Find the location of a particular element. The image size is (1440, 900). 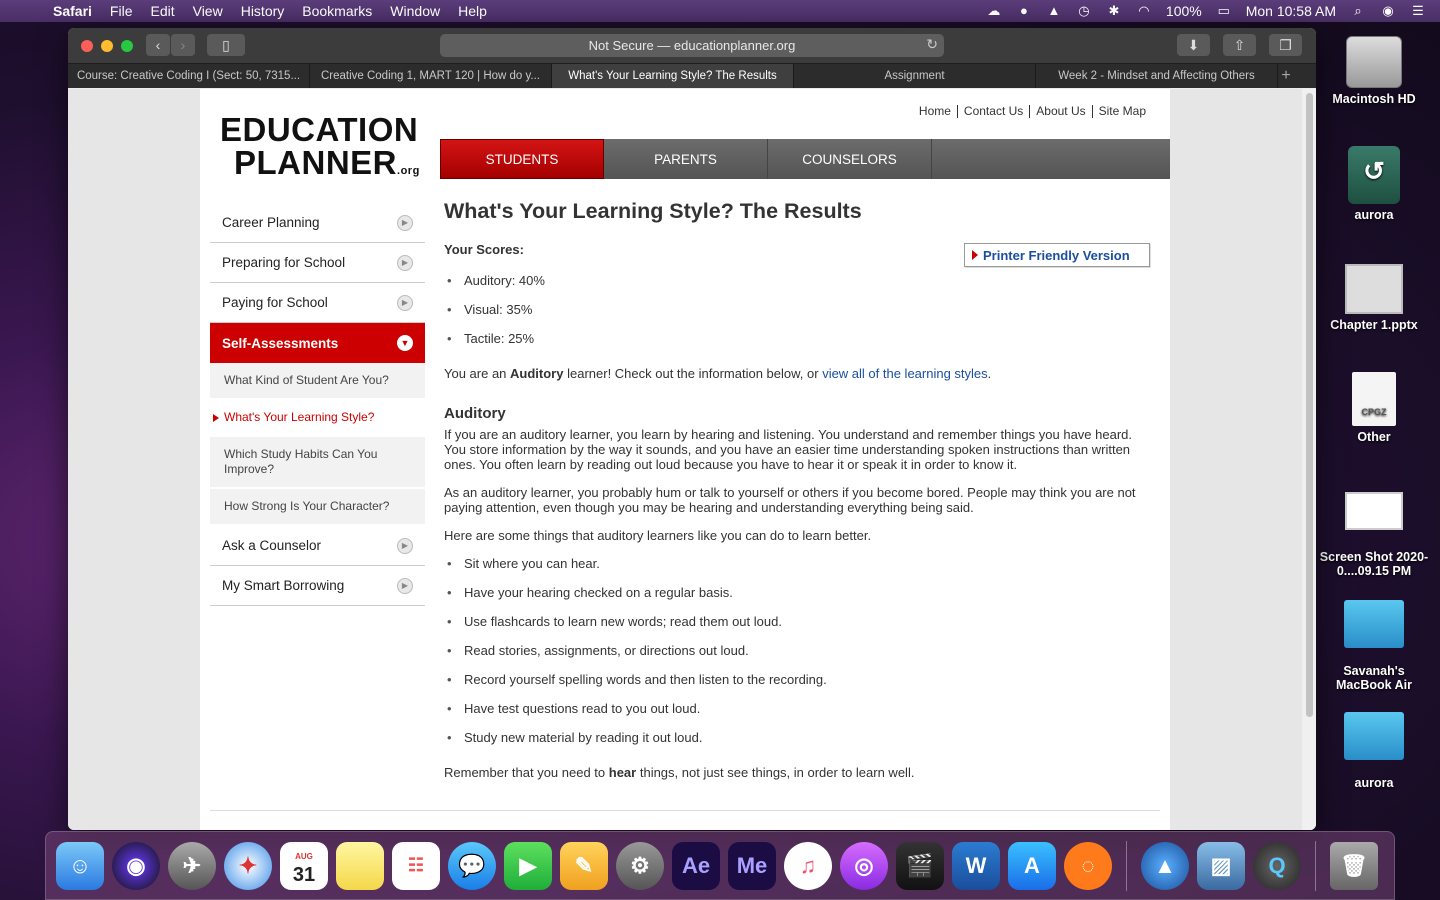

trash-icon: 🗑 is located at coordinates (1354, 865).